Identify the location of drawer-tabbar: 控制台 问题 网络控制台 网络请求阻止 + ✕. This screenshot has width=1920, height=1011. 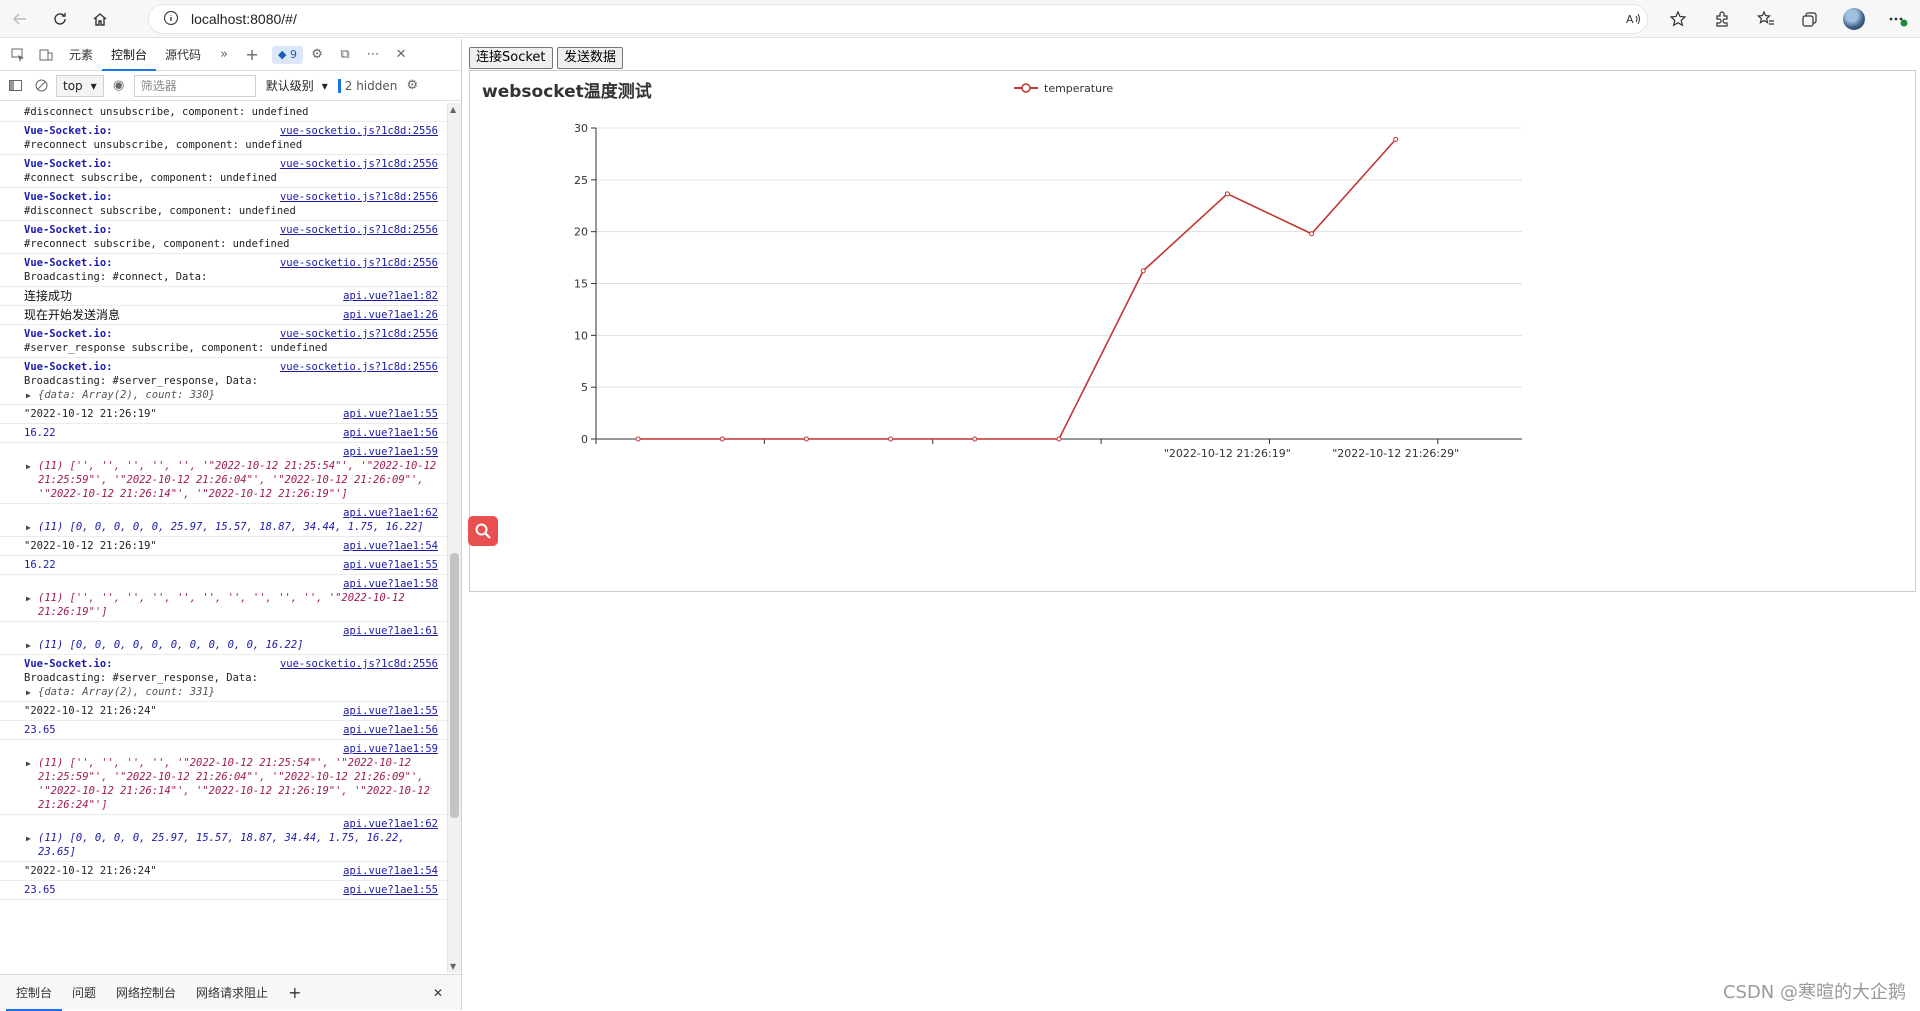
(230, 992).